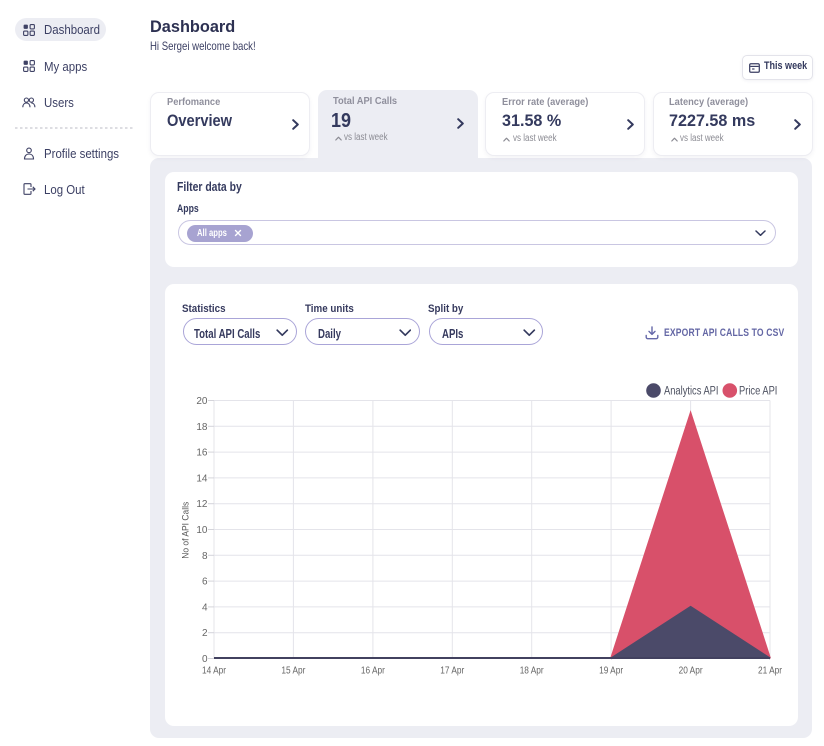 The width and height of the screenshot is (824, 746). What do you see at coordinates (532, 671) in the screenshot?
I see `svg-text: 18 Apr` at bounding box center [532, 671].